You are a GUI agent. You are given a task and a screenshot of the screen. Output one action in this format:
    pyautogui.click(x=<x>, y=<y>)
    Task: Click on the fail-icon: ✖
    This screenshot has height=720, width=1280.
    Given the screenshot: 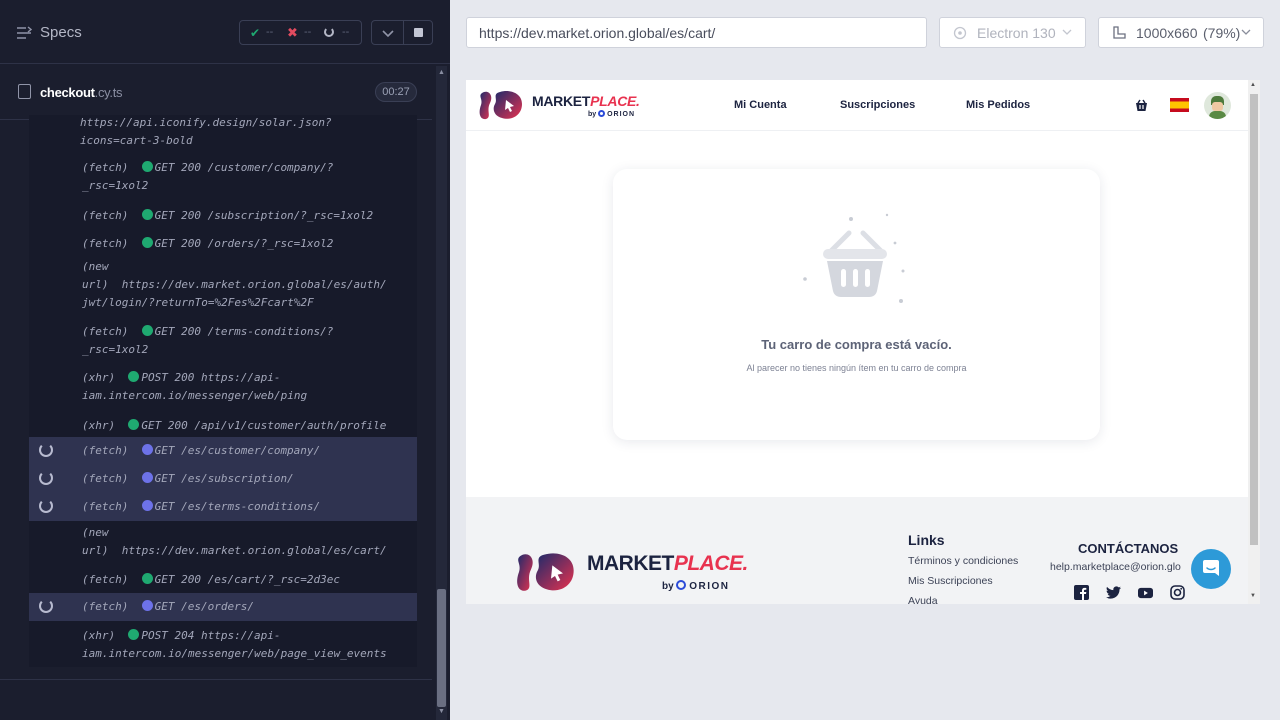 What is the action you would take?
    pyautogui.click(x=292, y=32)
    